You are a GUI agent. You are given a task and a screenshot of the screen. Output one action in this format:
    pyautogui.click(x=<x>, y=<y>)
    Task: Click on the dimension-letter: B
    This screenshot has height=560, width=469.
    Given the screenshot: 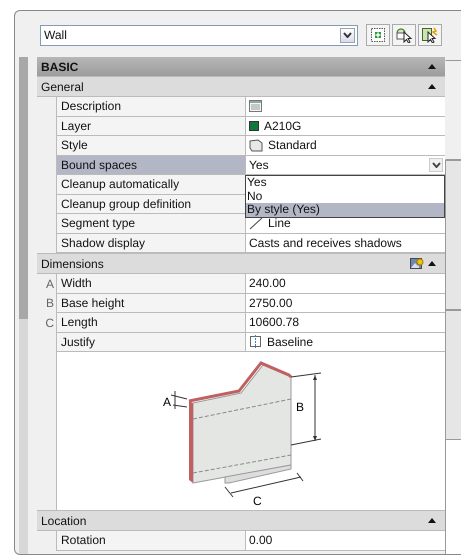 What is the action you would take?
    pyautogui.click(x=50, y=303)
    